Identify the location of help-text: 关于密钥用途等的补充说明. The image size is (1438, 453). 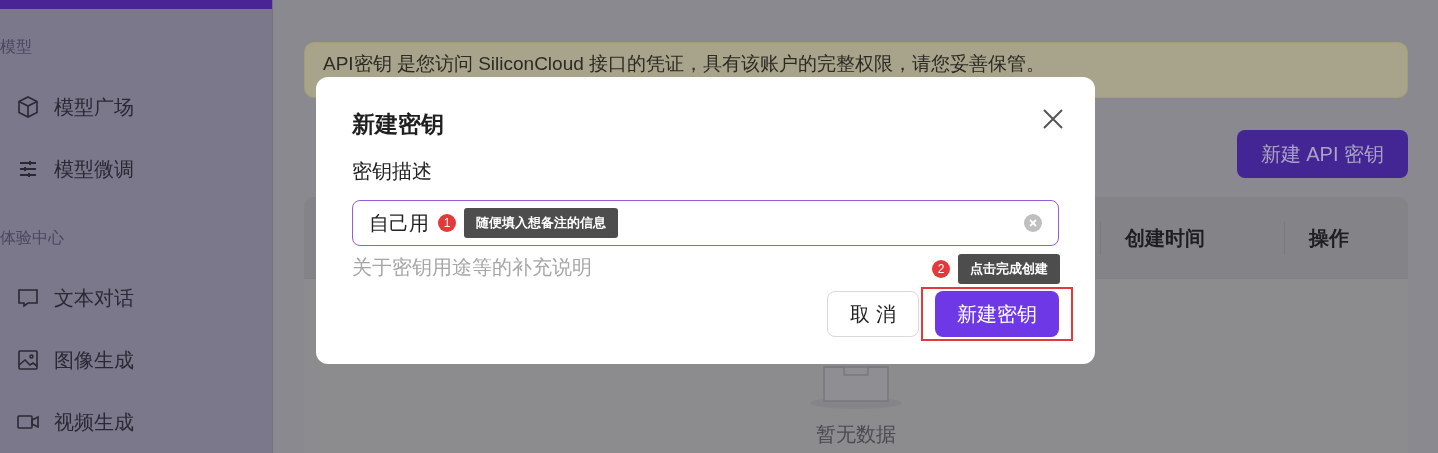
(472, 267).